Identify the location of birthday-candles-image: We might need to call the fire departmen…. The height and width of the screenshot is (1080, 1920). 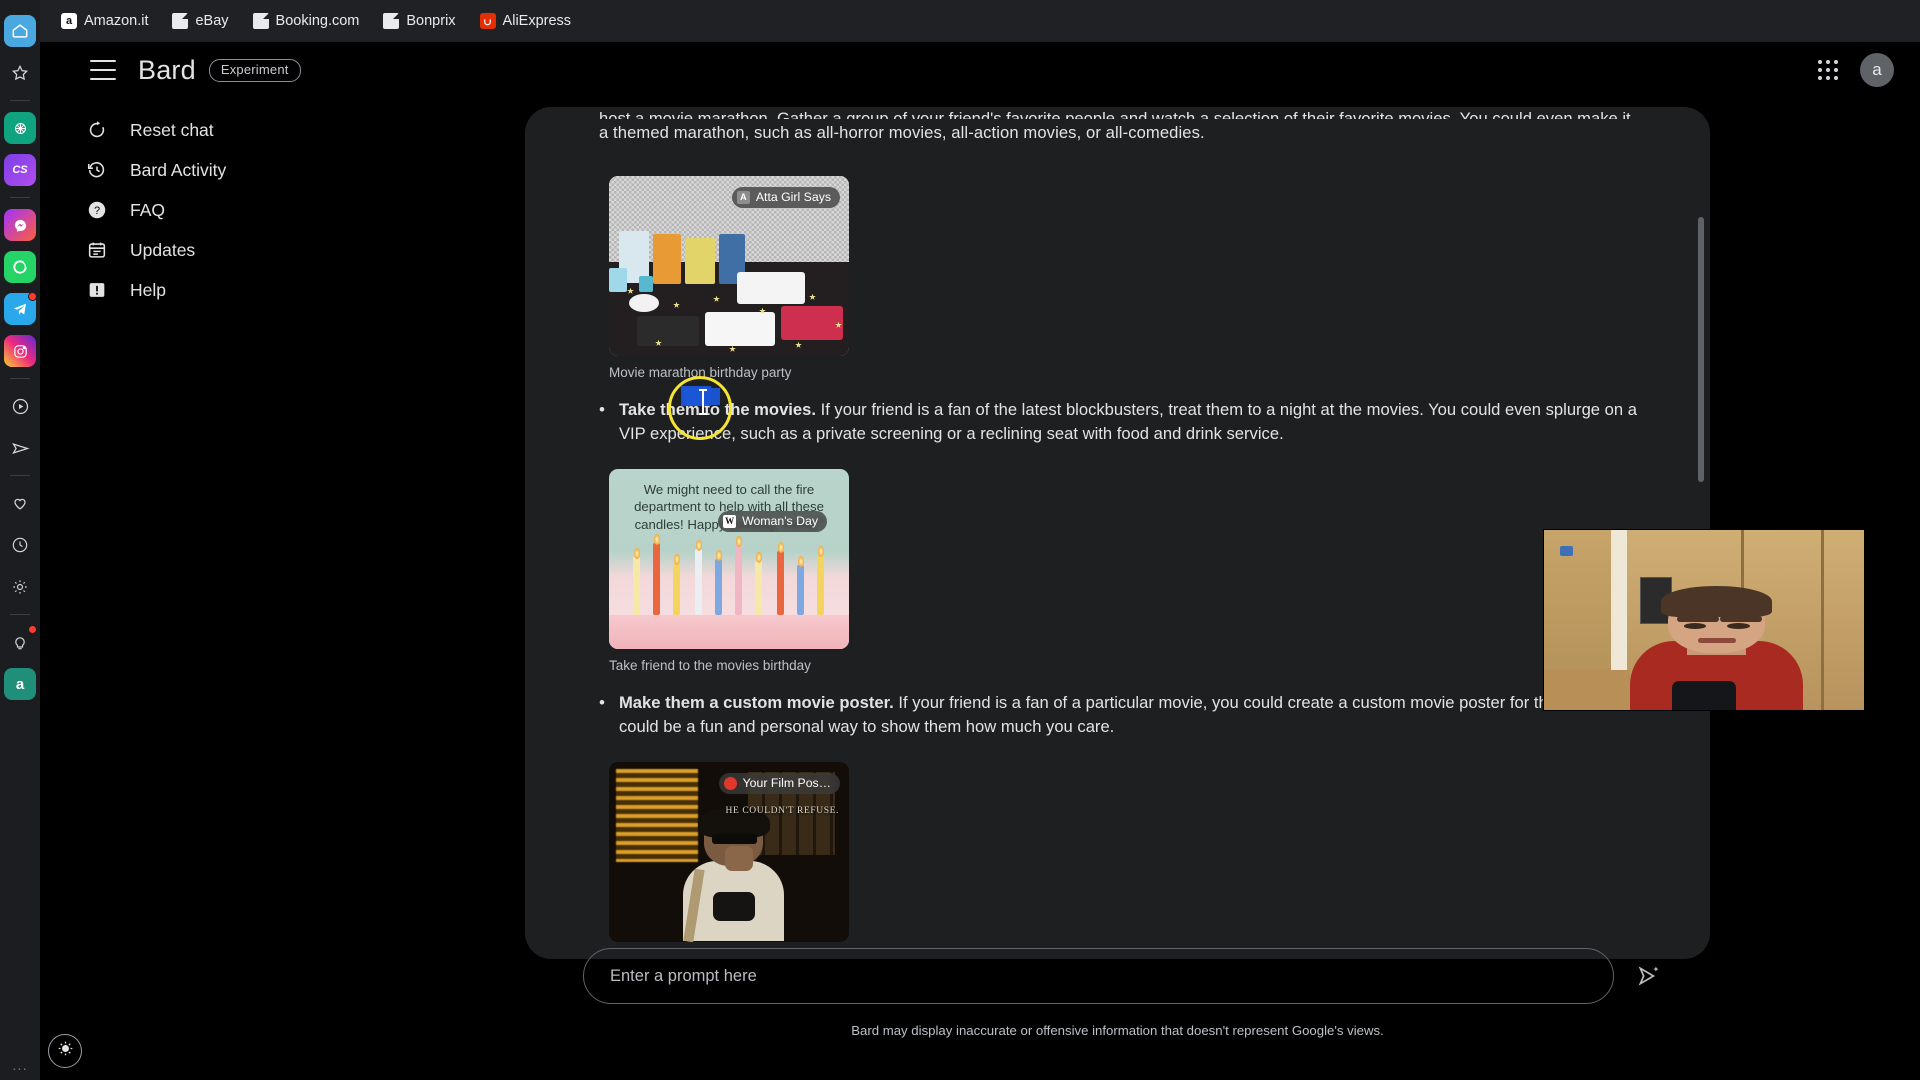
(729, 558).